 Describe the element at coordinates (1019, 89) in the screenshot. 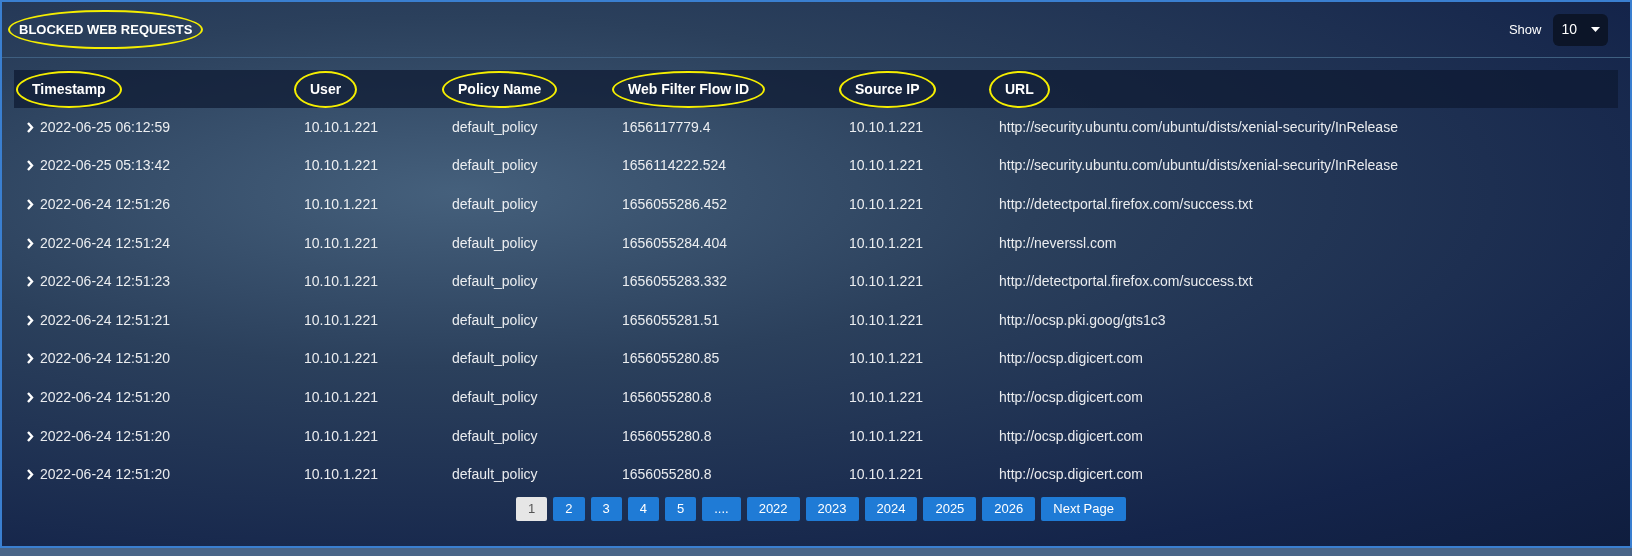

I see `column-header: URL` at that location.